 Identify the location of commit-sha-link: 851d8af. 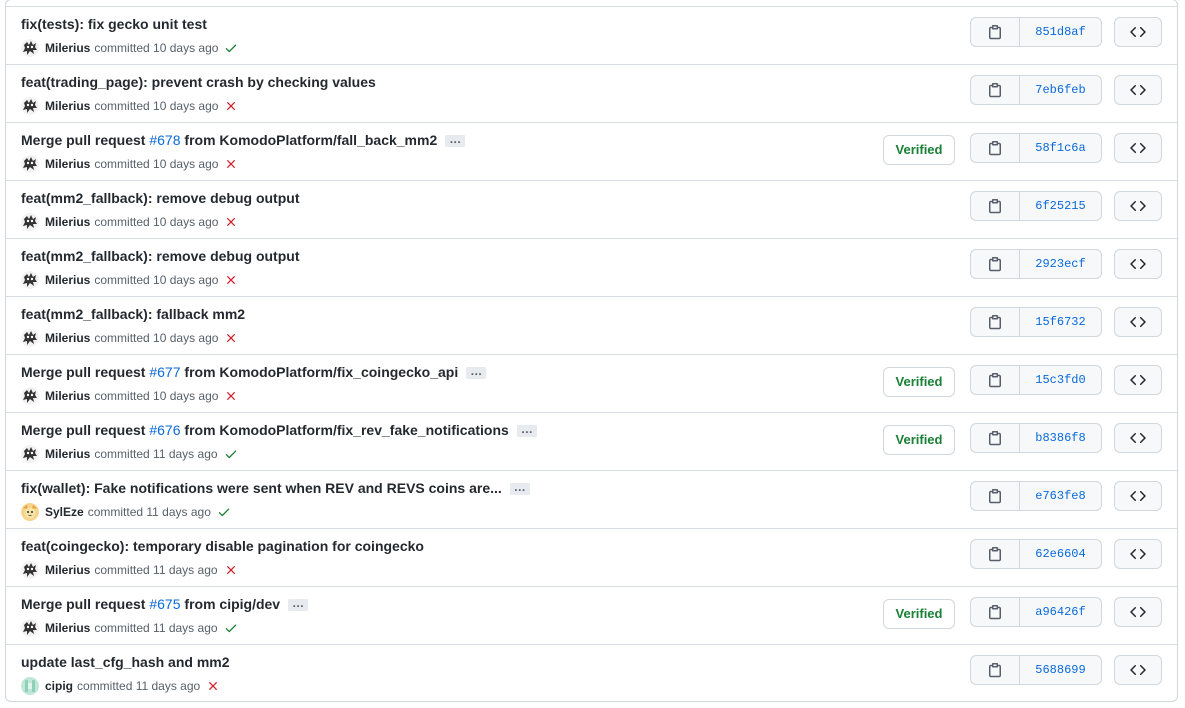
(1060, 32).